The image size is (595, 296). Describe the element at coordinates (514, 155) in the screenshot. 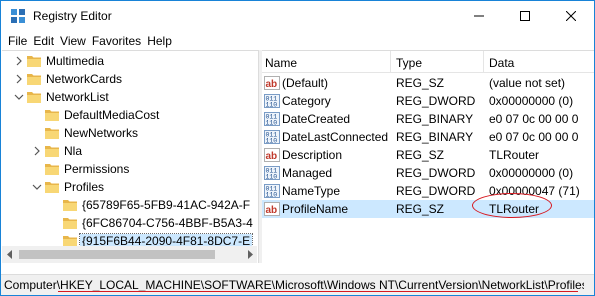

I see `value-data: TLRouter` at that location.